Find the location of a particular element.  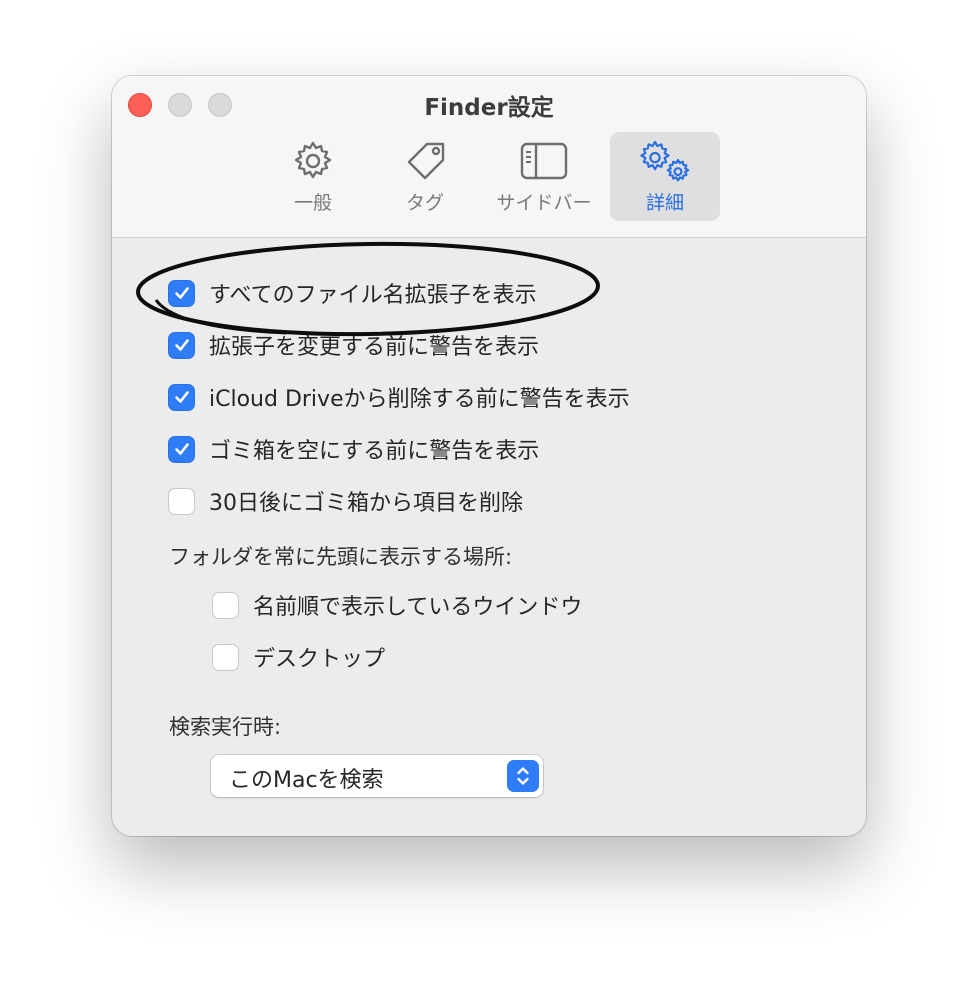

option-folders-top-desktop: デスクトップ is located at coordinates (298, 657).